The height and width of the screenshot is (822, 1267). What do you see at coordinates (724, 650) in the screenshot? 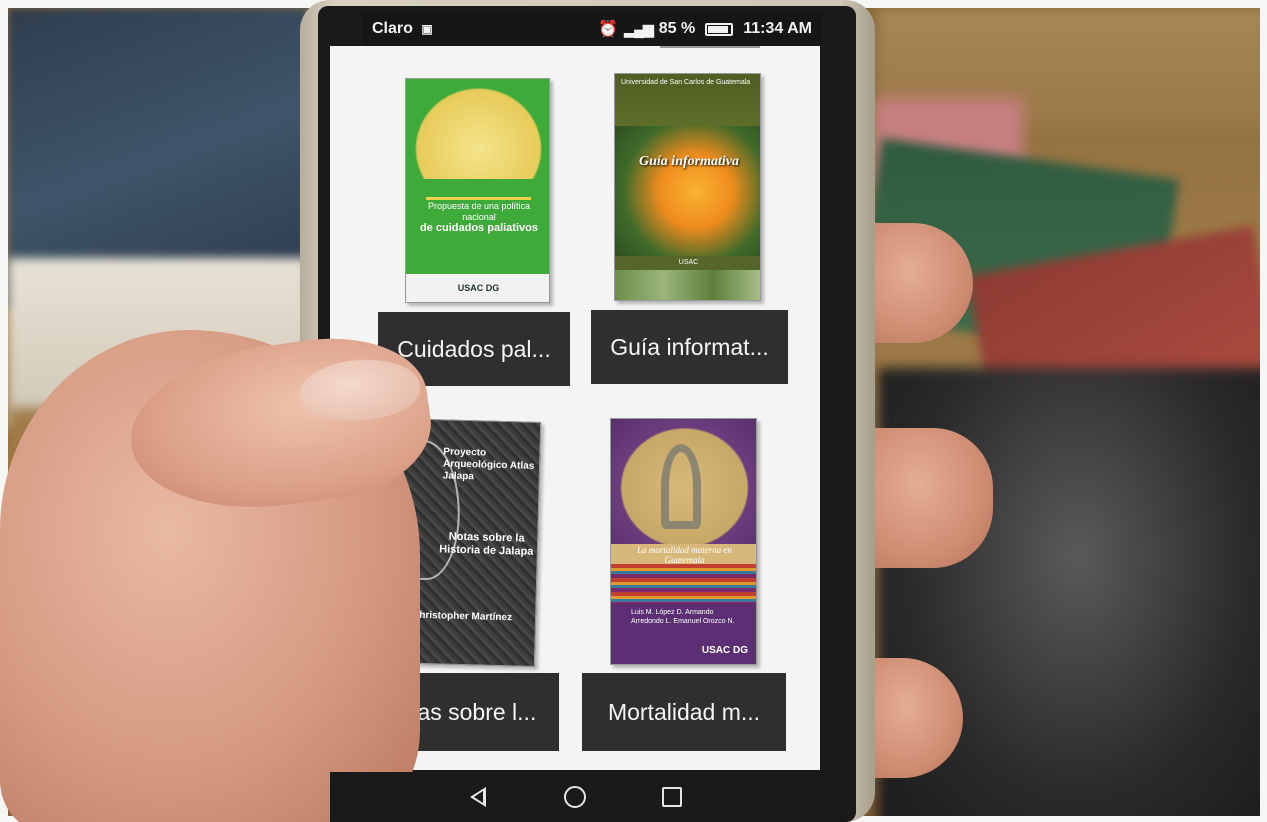
I see `cover-brand: USAC DG` at bounding box center [724, 650].